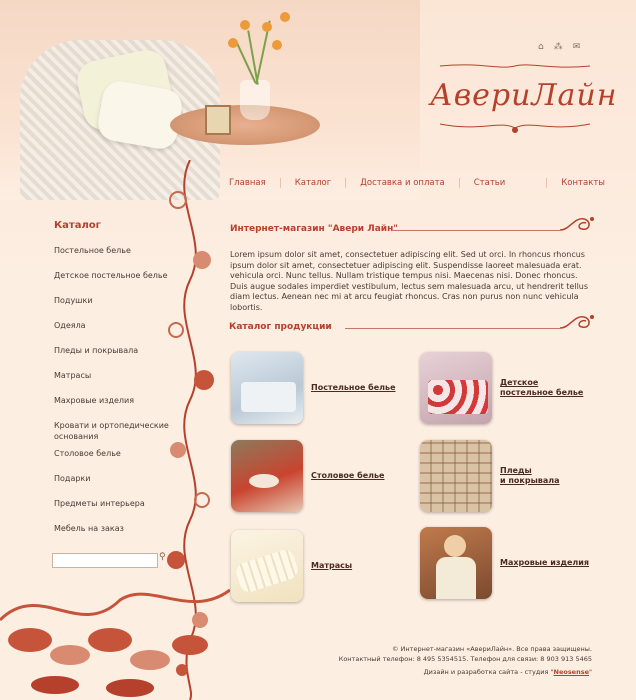 The image size is (636, 700). I want to click on product-link: Детское постельное белье, so click(541, 388).